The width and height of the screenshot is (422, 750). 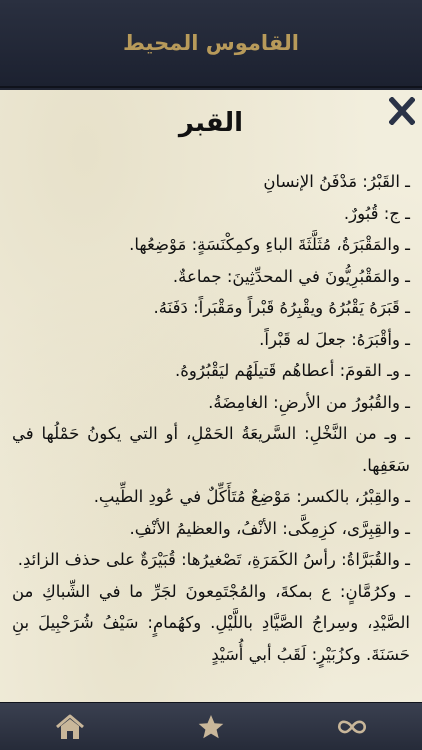 I want to click on navigation-bar: القاموس المحيط, so click(x=211, y=44).